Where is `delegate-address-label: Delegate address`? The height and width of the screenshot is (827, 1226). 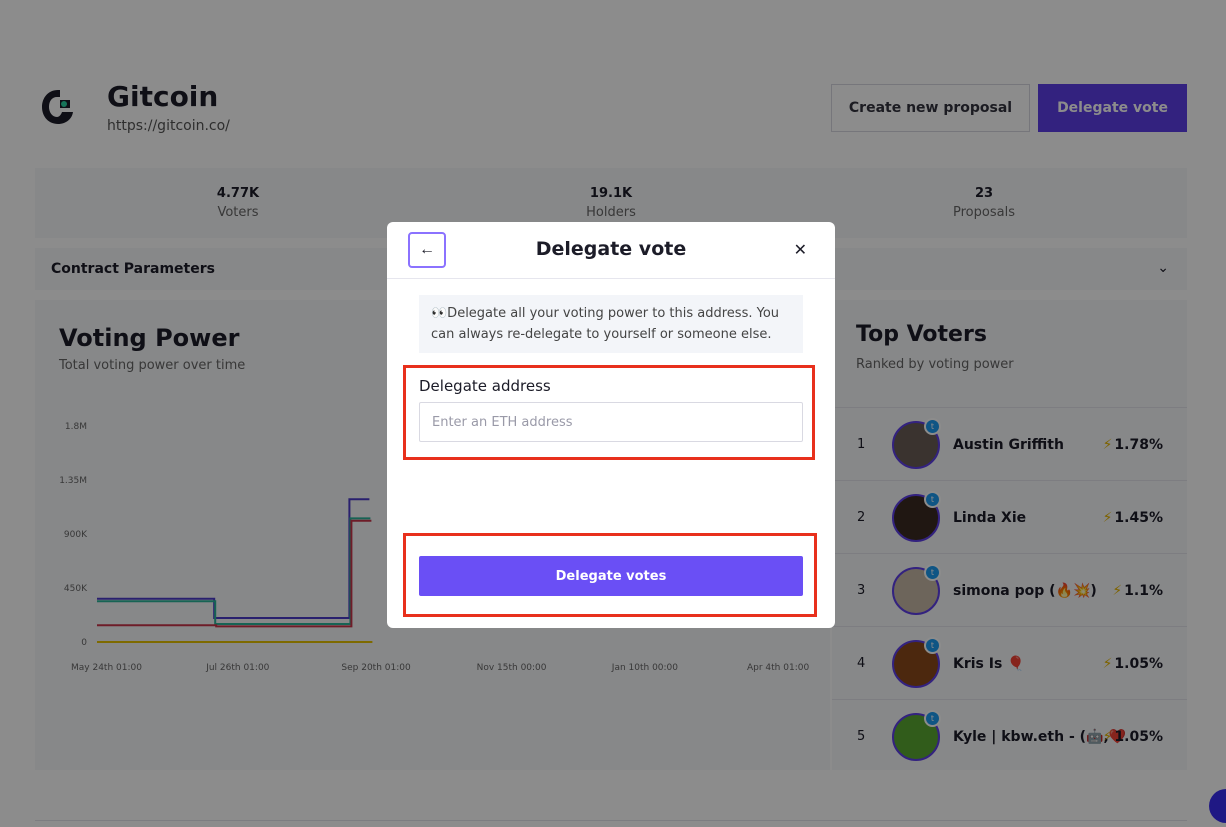
delegate-address-label: Delegate address is located at coordinates (485, 386).